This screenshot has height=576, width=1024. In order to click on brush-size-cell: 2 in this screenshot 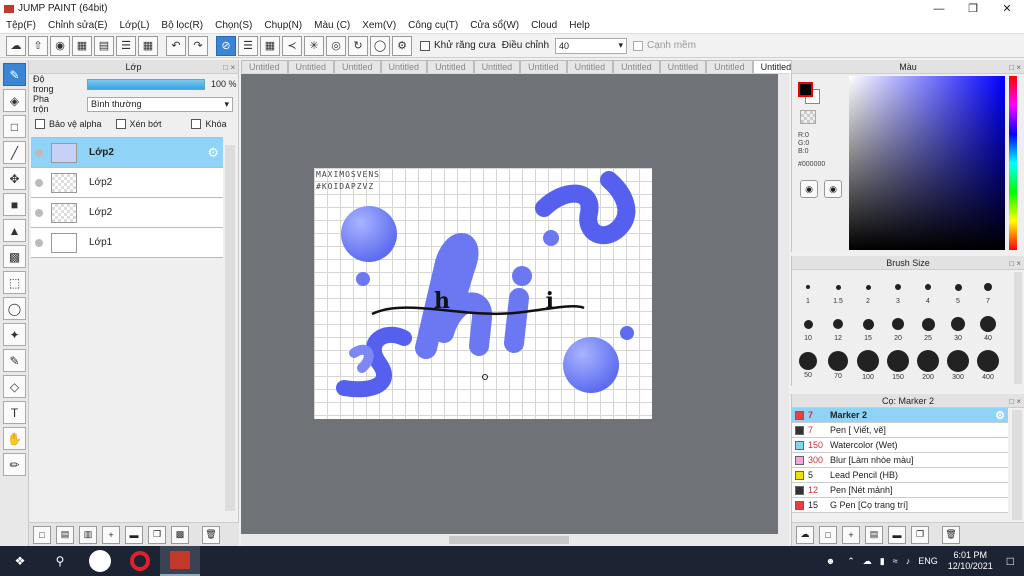, I will do `click(868, 290)`.